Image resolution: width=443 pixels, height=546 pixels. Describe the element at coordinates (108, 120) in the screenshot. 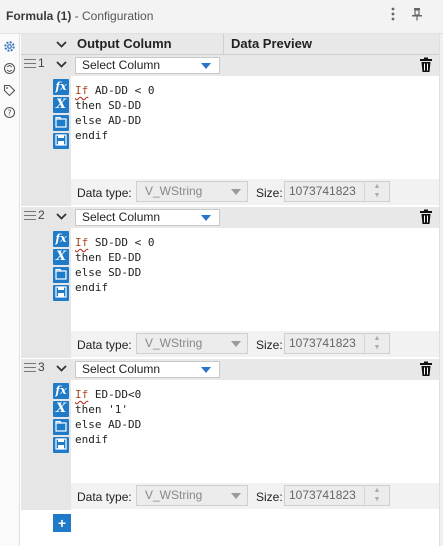

I see `code-line: else AD-DD` at that location.